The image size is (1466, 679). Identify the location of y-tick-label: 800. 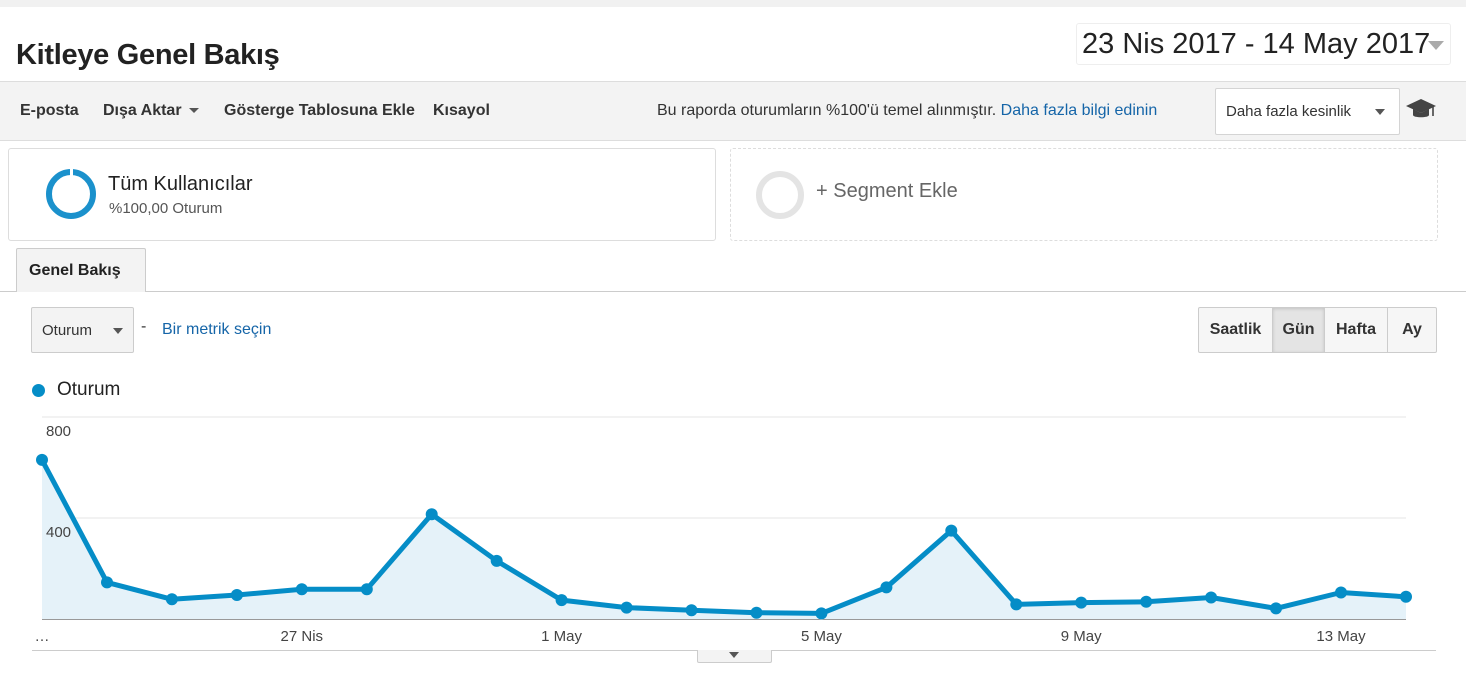
(58, 431).